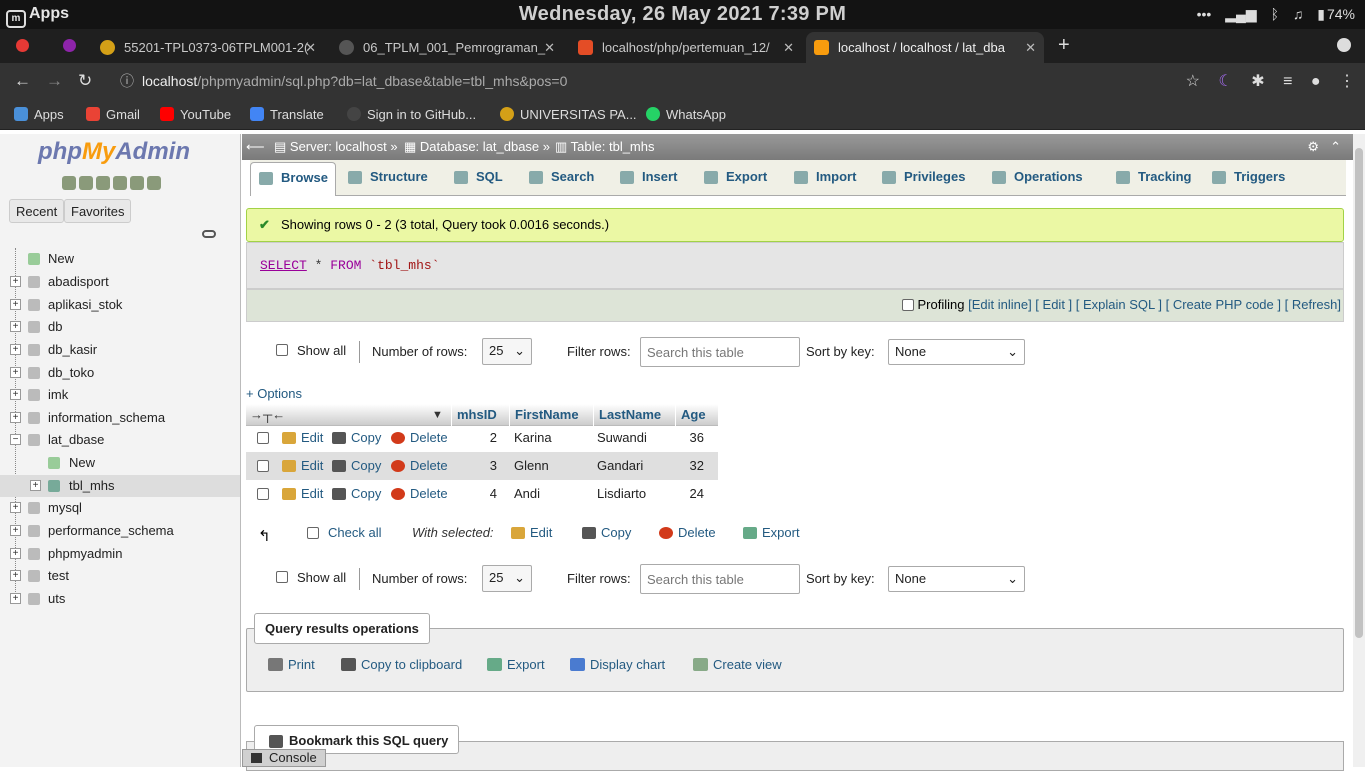 This screenshot has height=771, width=1365. I want to click on num-rows-select: 25 ⌄, so click(507, 578).